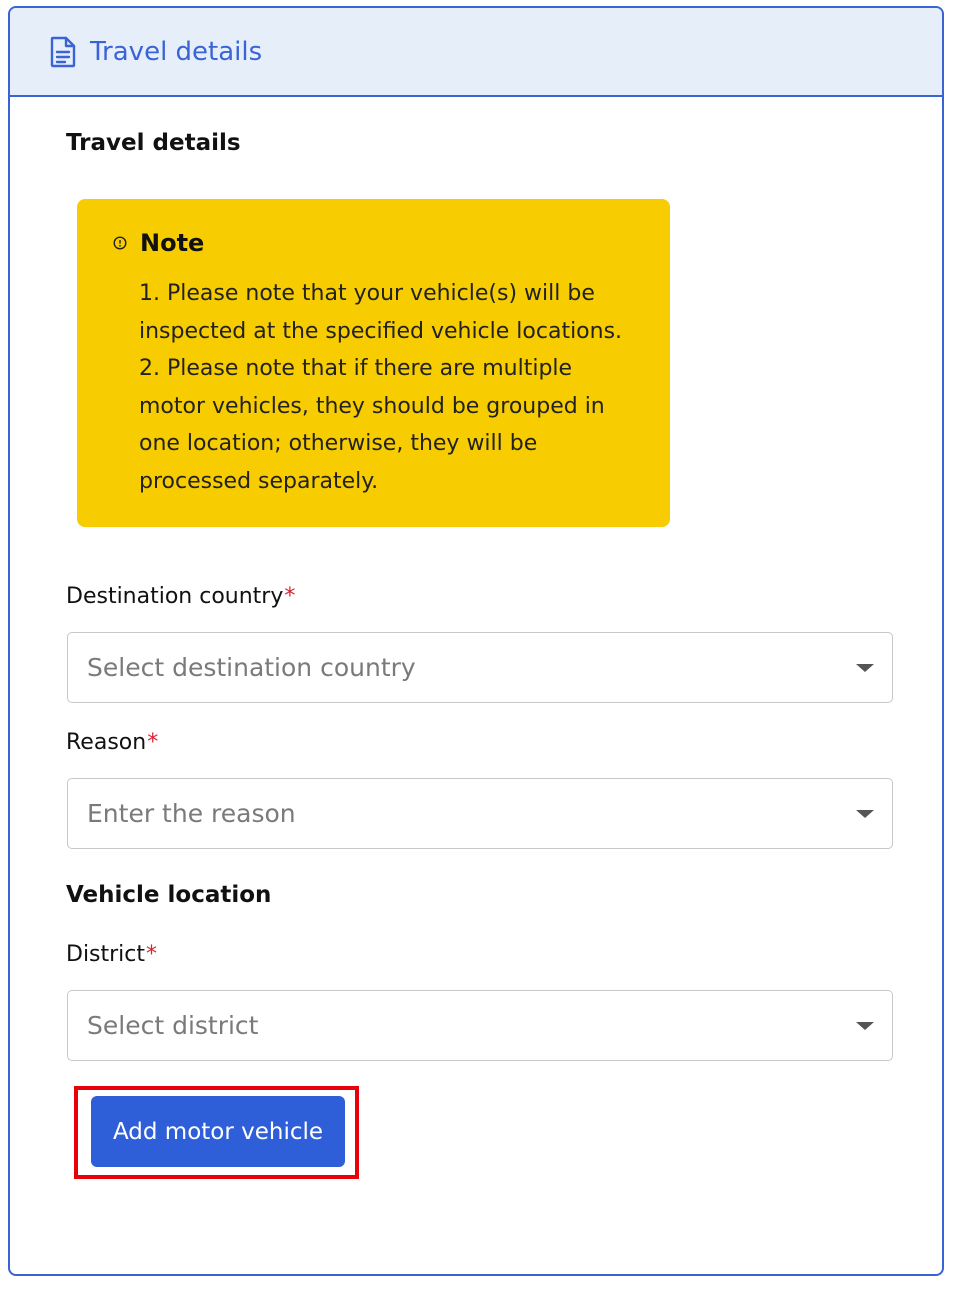  Describe the element at coordinates (251, 667) in the screenshot. I see `destination-country-placeholder: Select destination country` at that location.